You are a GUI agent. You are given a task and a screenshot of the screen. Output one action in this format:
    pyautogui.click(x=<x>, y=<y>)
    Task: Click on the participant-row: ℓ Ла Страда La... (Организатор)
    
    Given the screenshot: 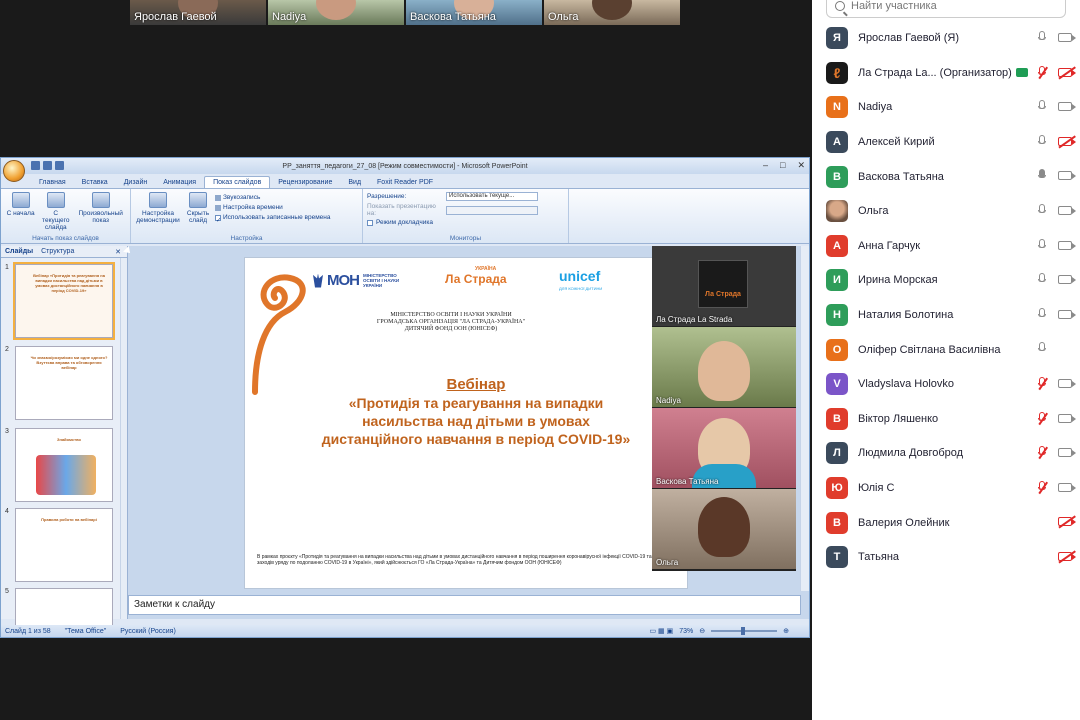 What is the action you would take?
    pyautogui.click(x=946, y=73)
    